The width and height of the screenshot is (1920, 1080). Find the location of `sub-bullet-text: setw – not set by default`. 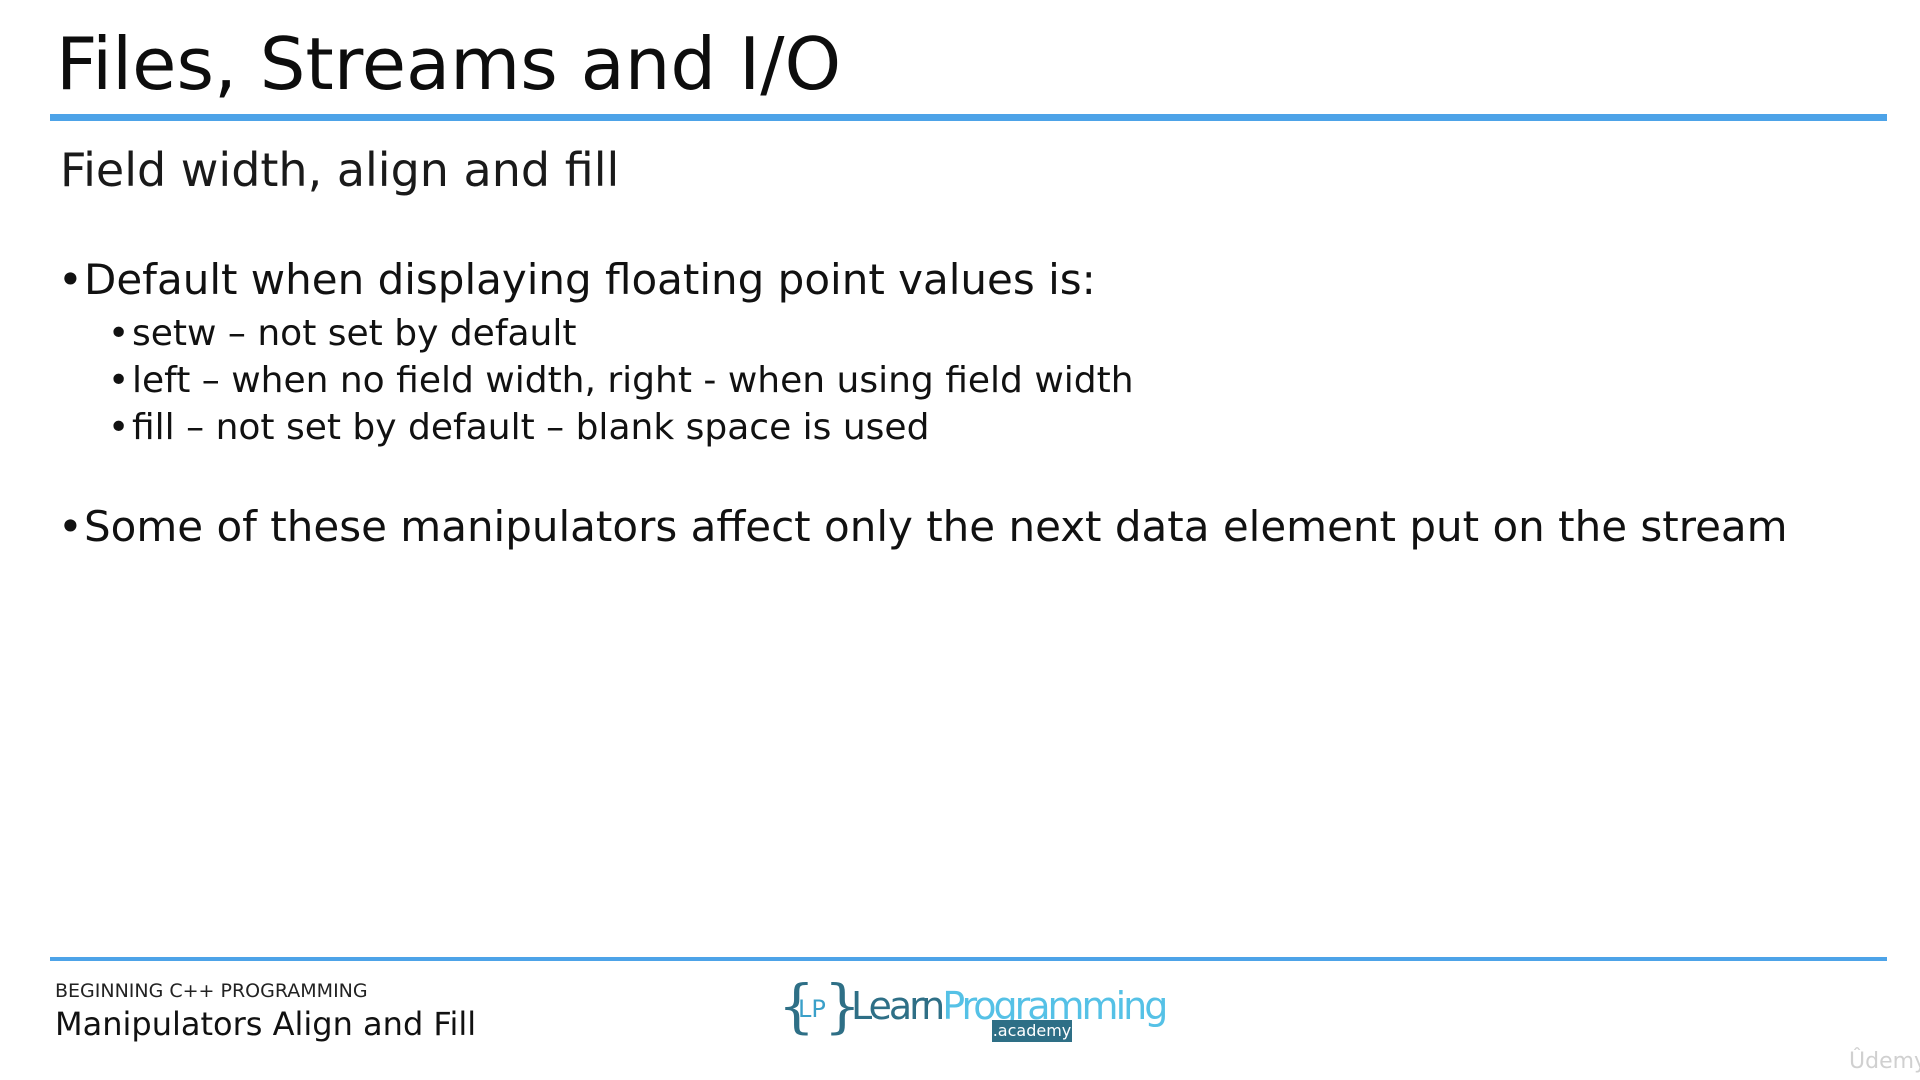

sub-bullet-text: setw – not set by default is located at coordinates (354, 333).